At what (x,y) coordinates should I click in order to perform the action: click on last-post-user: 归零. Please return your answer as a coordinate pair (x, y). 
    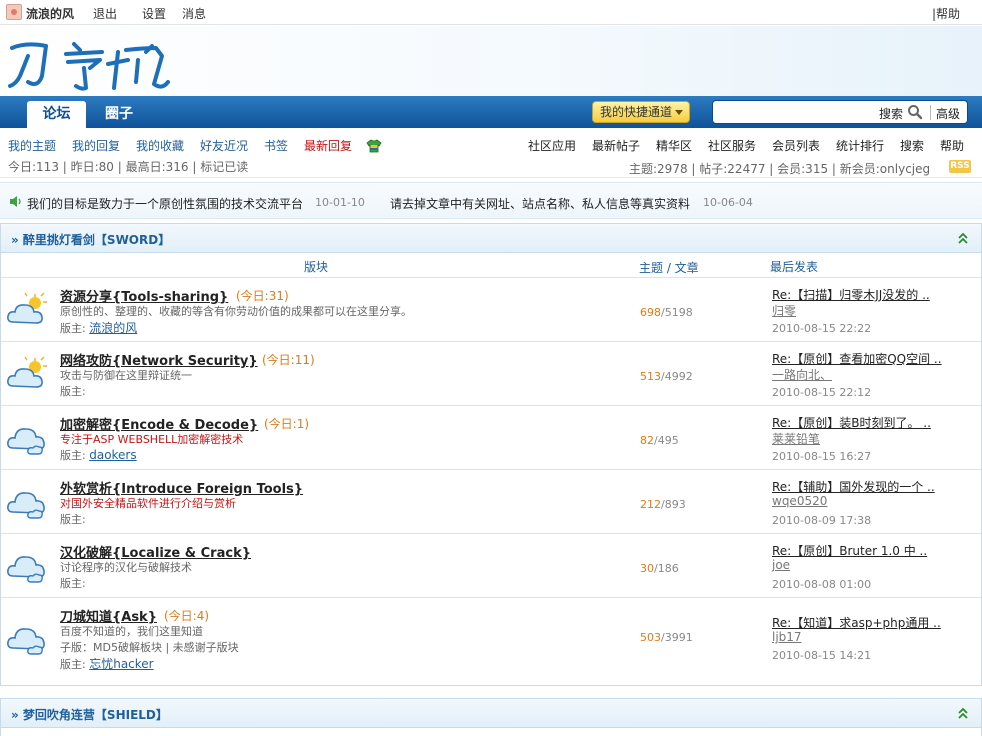
    Looking at the image, I should click on (784, 310).